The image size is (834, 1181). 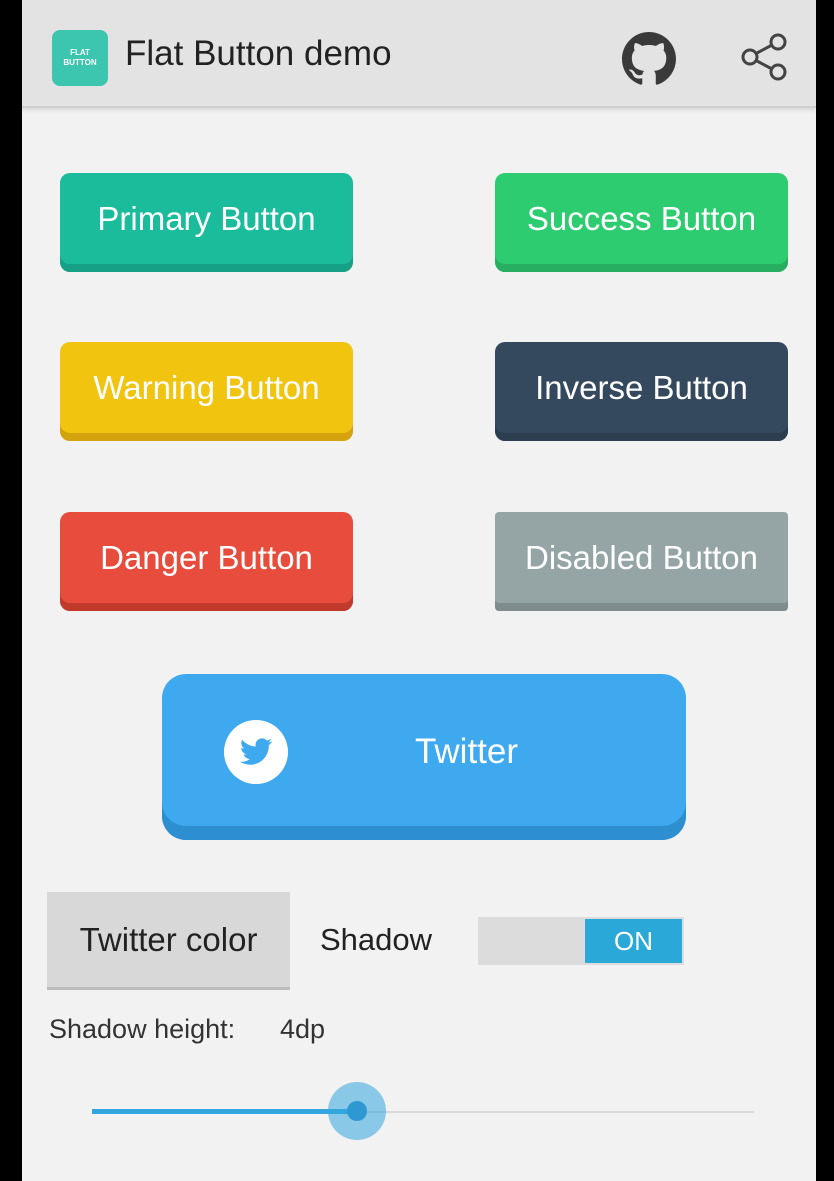 What do you see at coordinates (303, 1029) in the screenshot?
I see `shadow-height-value: 4dp` at bounding box center [303, 1029].